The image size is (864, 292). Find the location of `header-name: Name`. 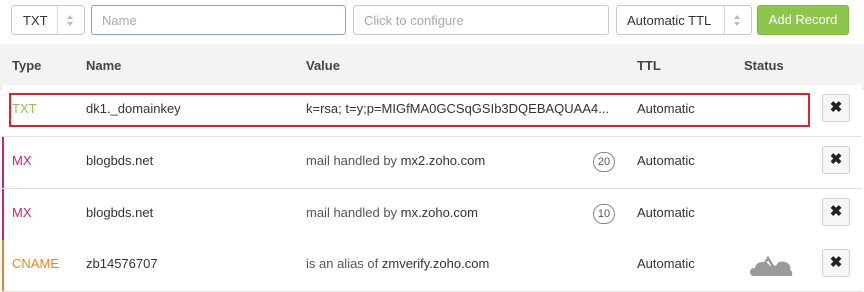

header-name: Name is located at coordinates (103, 65).